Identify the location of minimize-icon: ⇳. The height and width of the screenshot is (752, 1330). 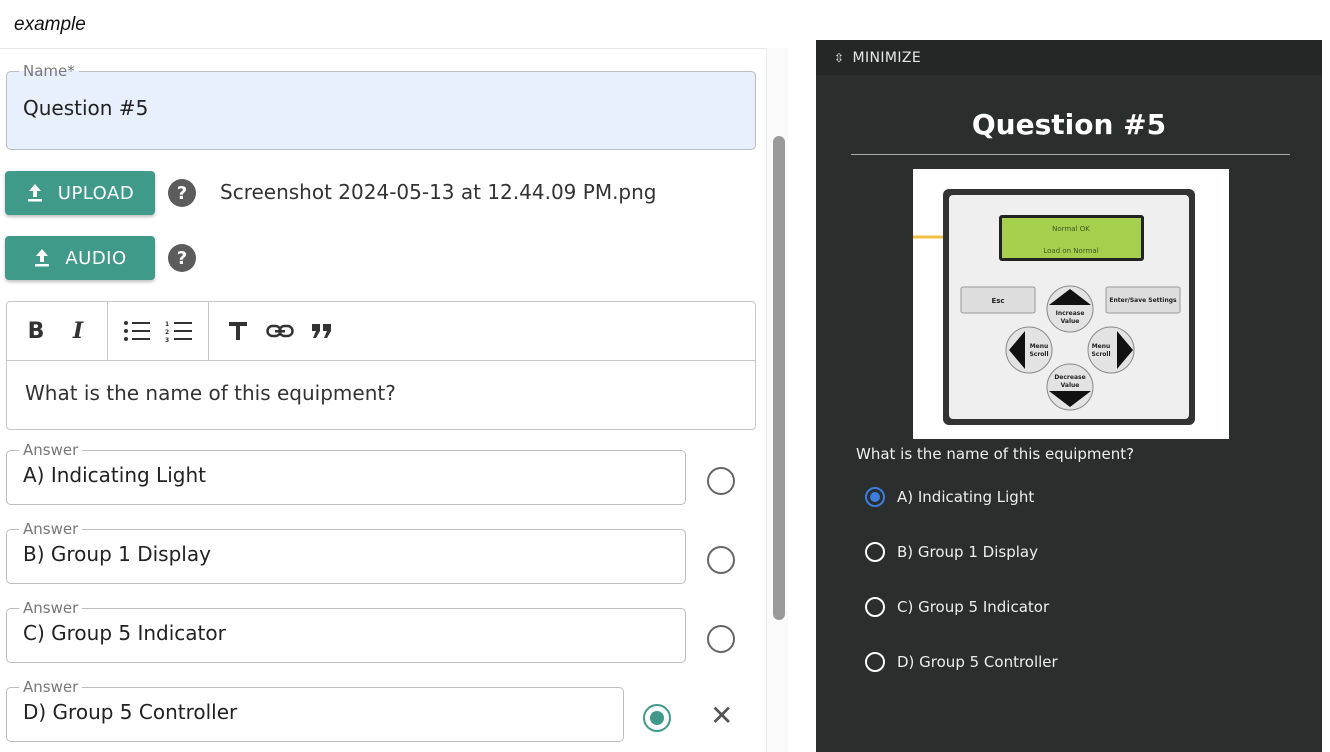
(839, 57).